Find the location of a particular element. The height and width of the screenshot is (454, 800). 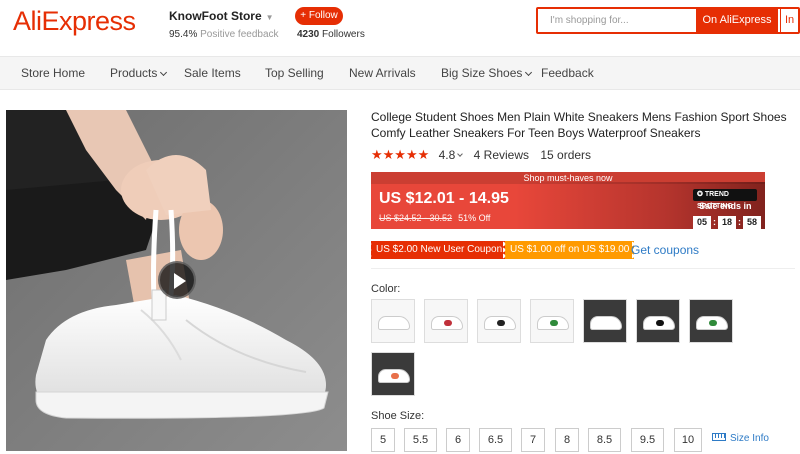

feedback-label: Positive feedback is located at coordinates (239, 34).